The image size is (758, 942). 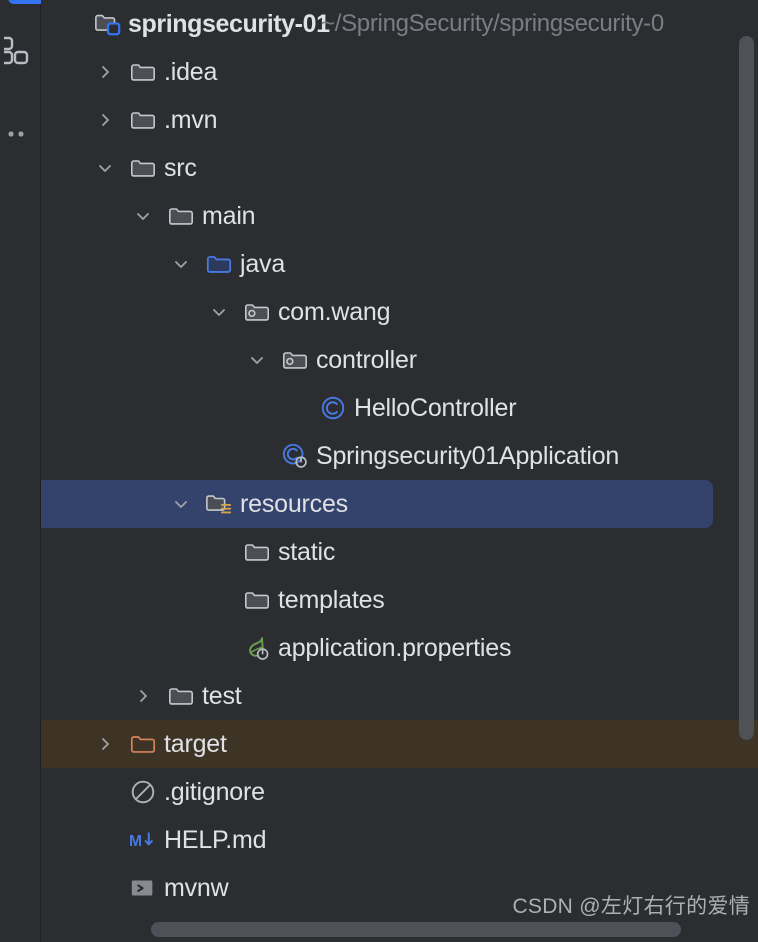 I want to click on tree-row-label: test, so click(x=222, y=696).